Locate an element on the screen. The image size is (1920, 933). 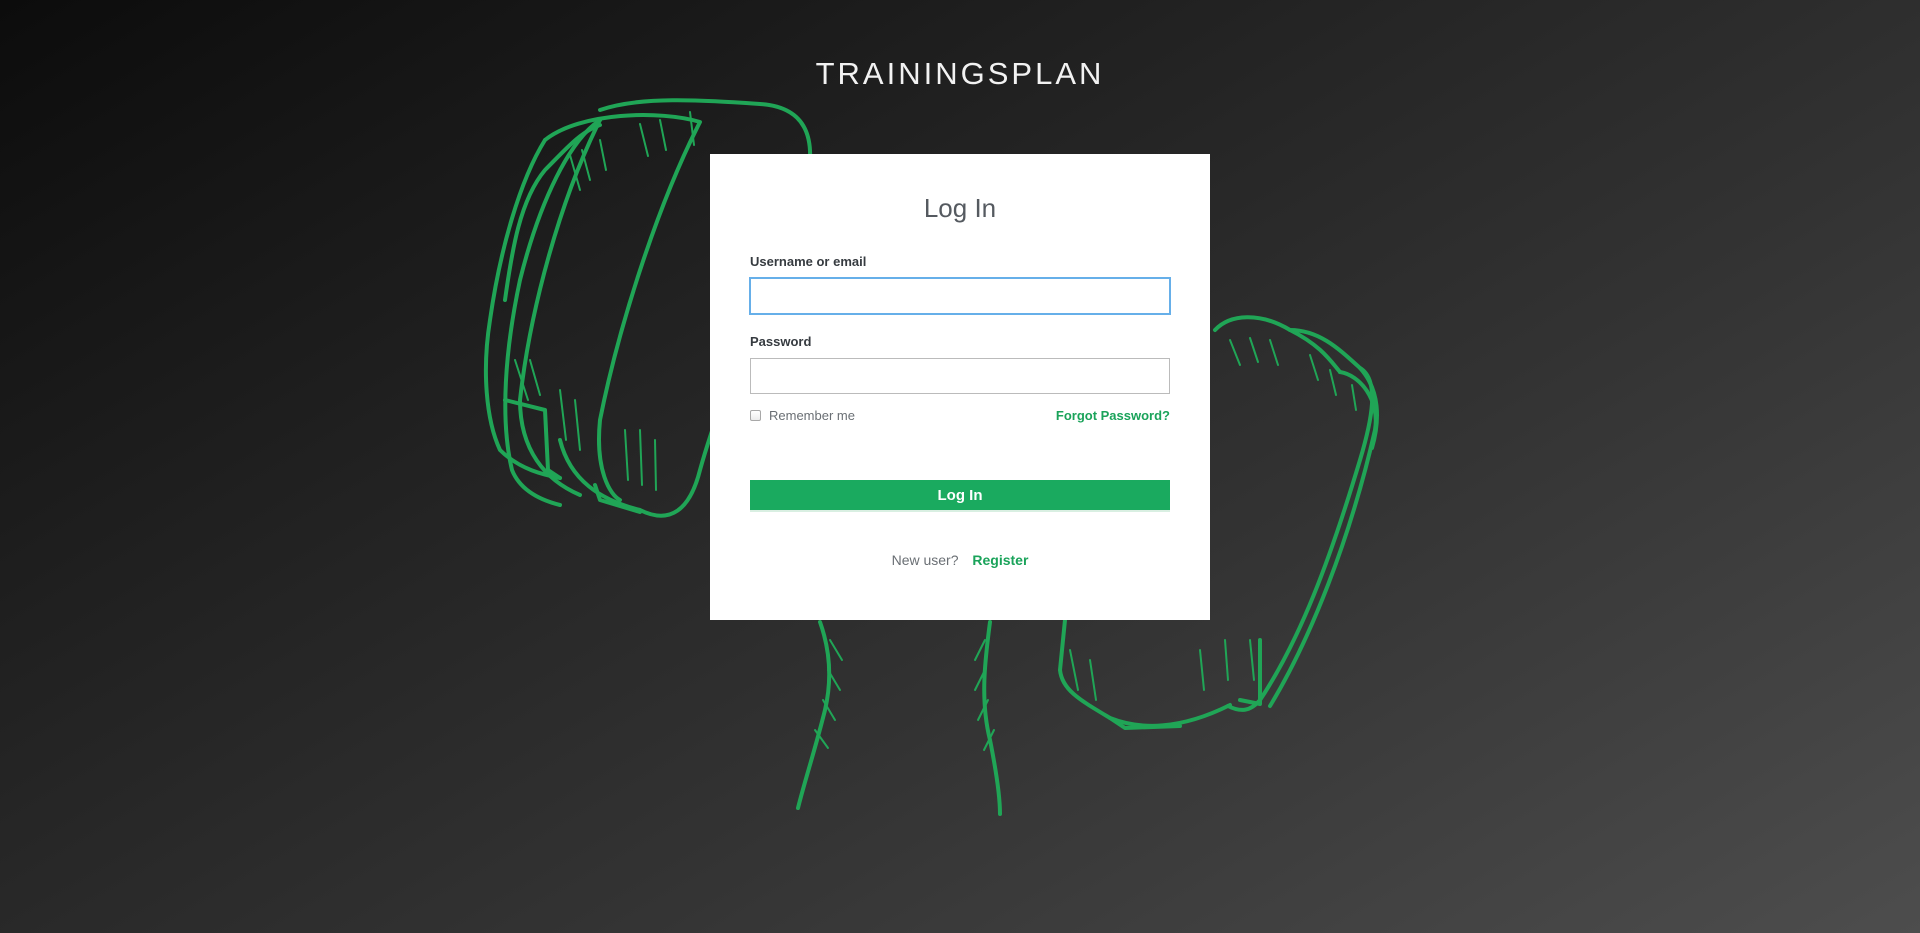
register-row: New user? Register is located at coordinates (960, 560).